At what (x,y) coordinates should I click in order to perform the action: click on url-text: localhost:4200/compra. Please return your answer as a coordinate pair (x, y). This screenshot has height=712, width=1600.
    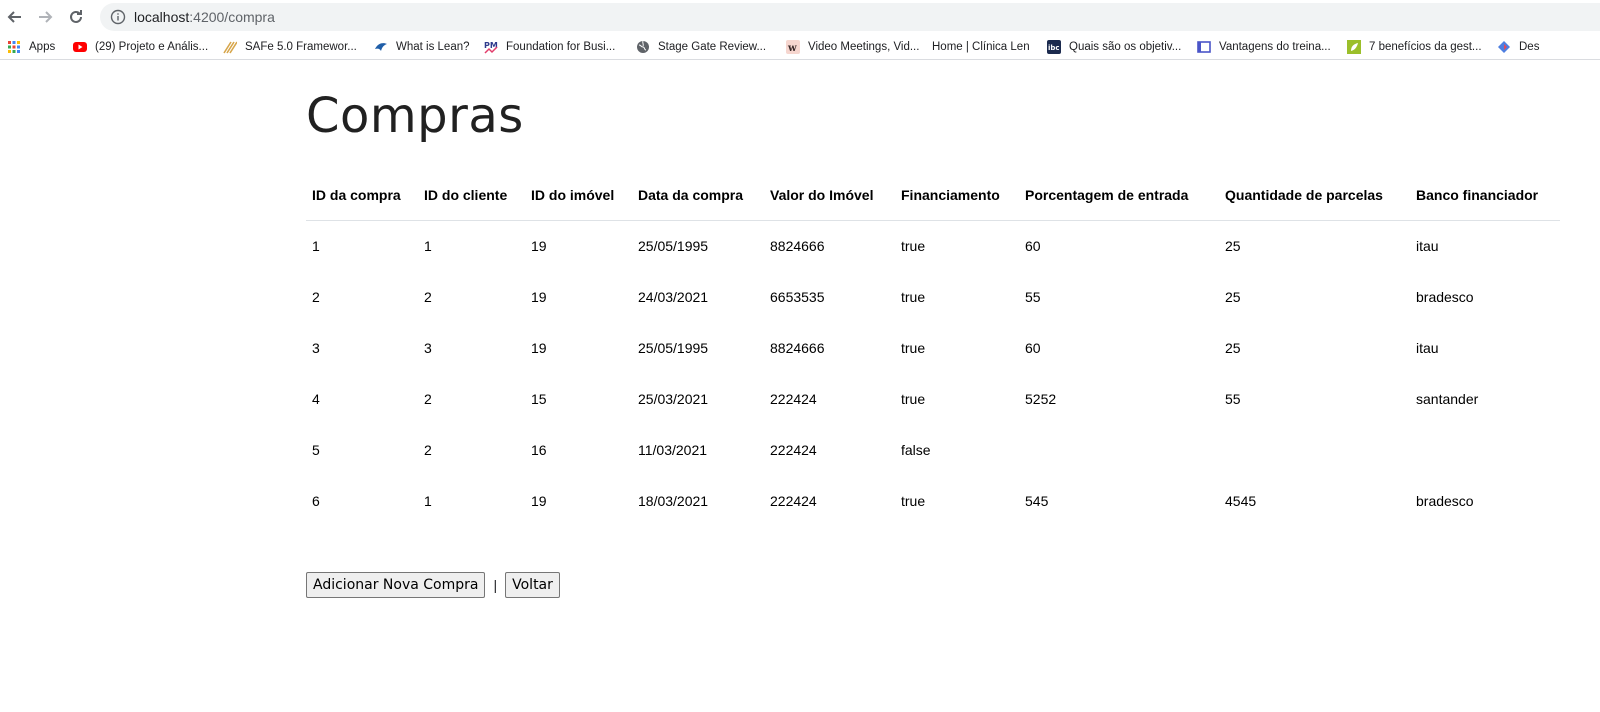
    Looking at the image, I should click on (204, 17).